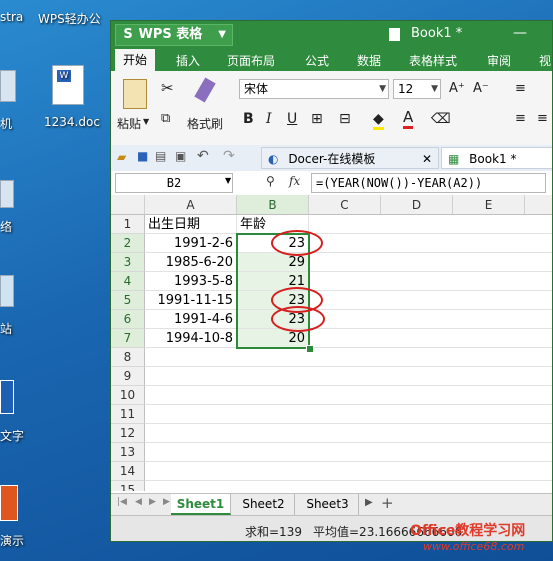 The height and width of the screenshot is (561, 553). I want to click on row-header: 7, so click(128, 338).